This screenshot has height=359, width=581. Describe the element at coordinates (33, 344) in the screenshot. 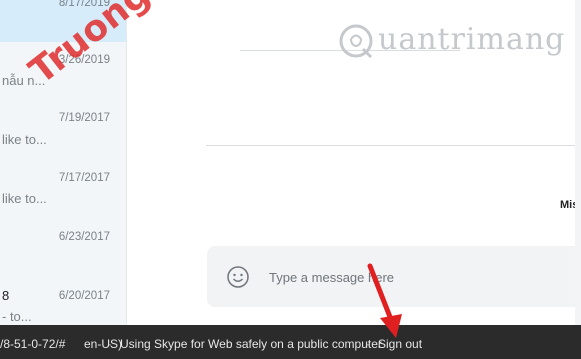

I see `url-fragment: /8-51-0-72/#` at that location.